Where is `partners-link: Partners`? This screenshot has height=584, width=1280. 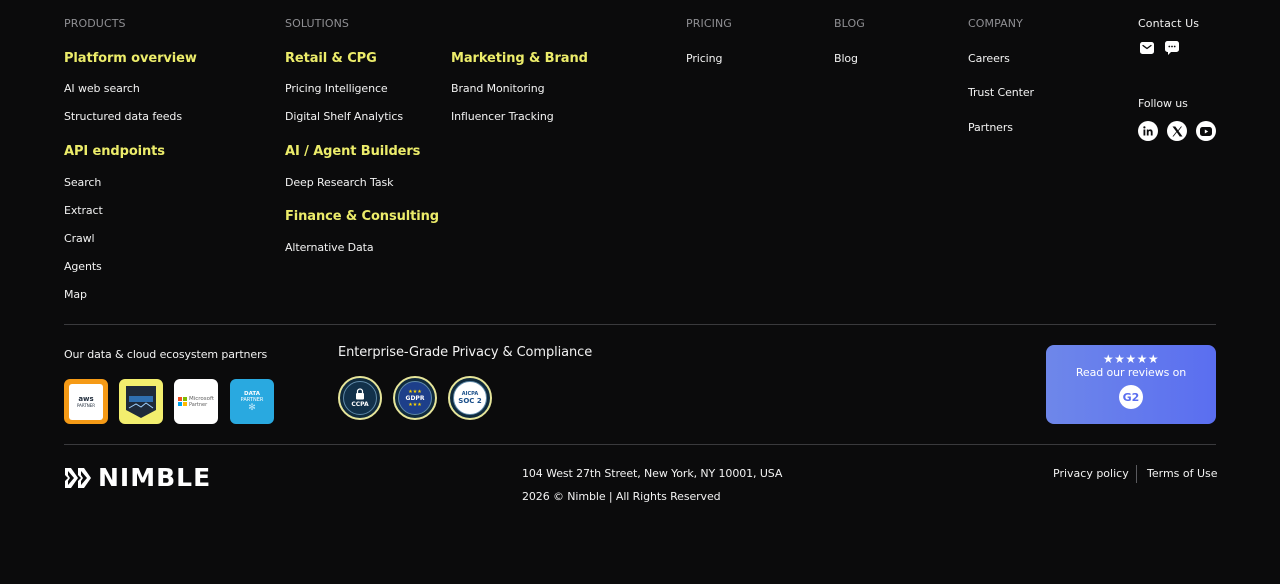 partners-link: Partners is located at coordinates (990, 127).